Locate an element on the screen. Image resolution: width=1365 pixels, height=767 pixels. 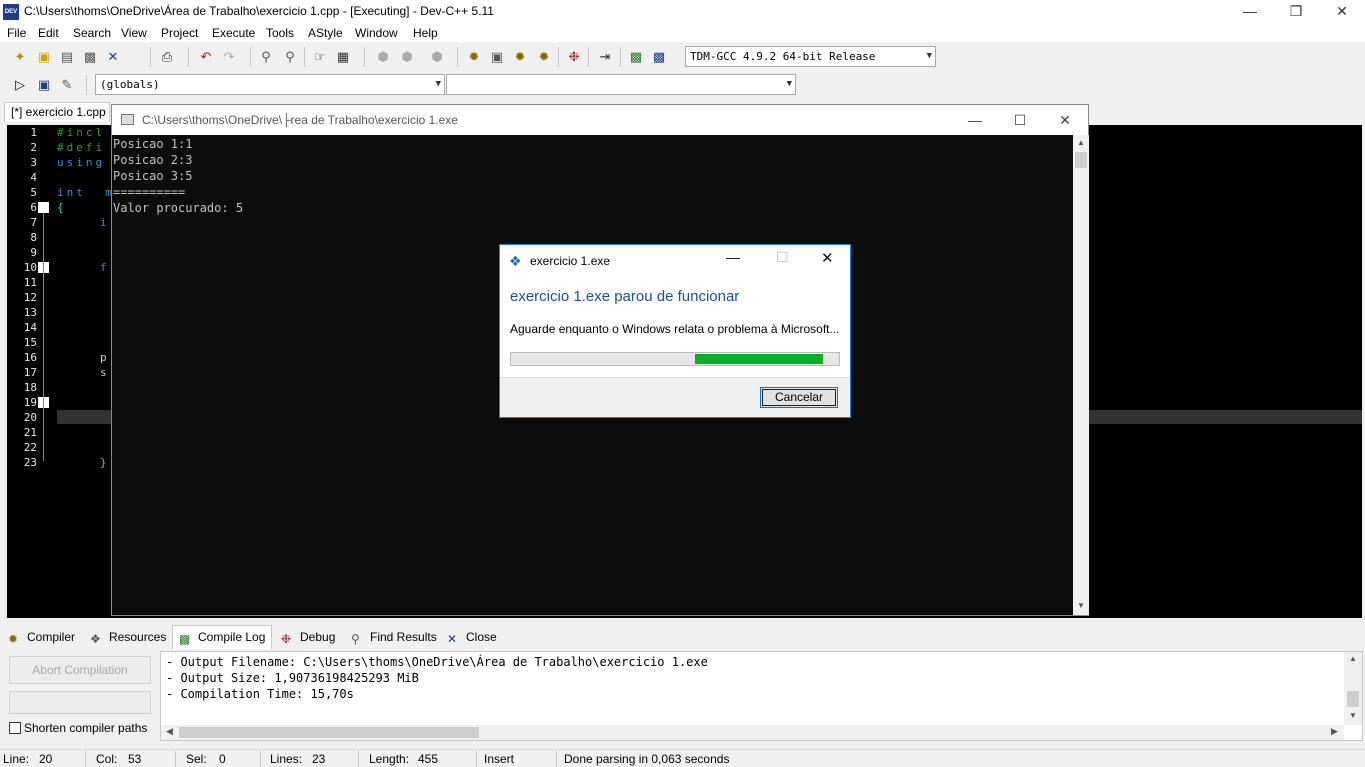
line-number: 12 is located at coordinates (30, 297).